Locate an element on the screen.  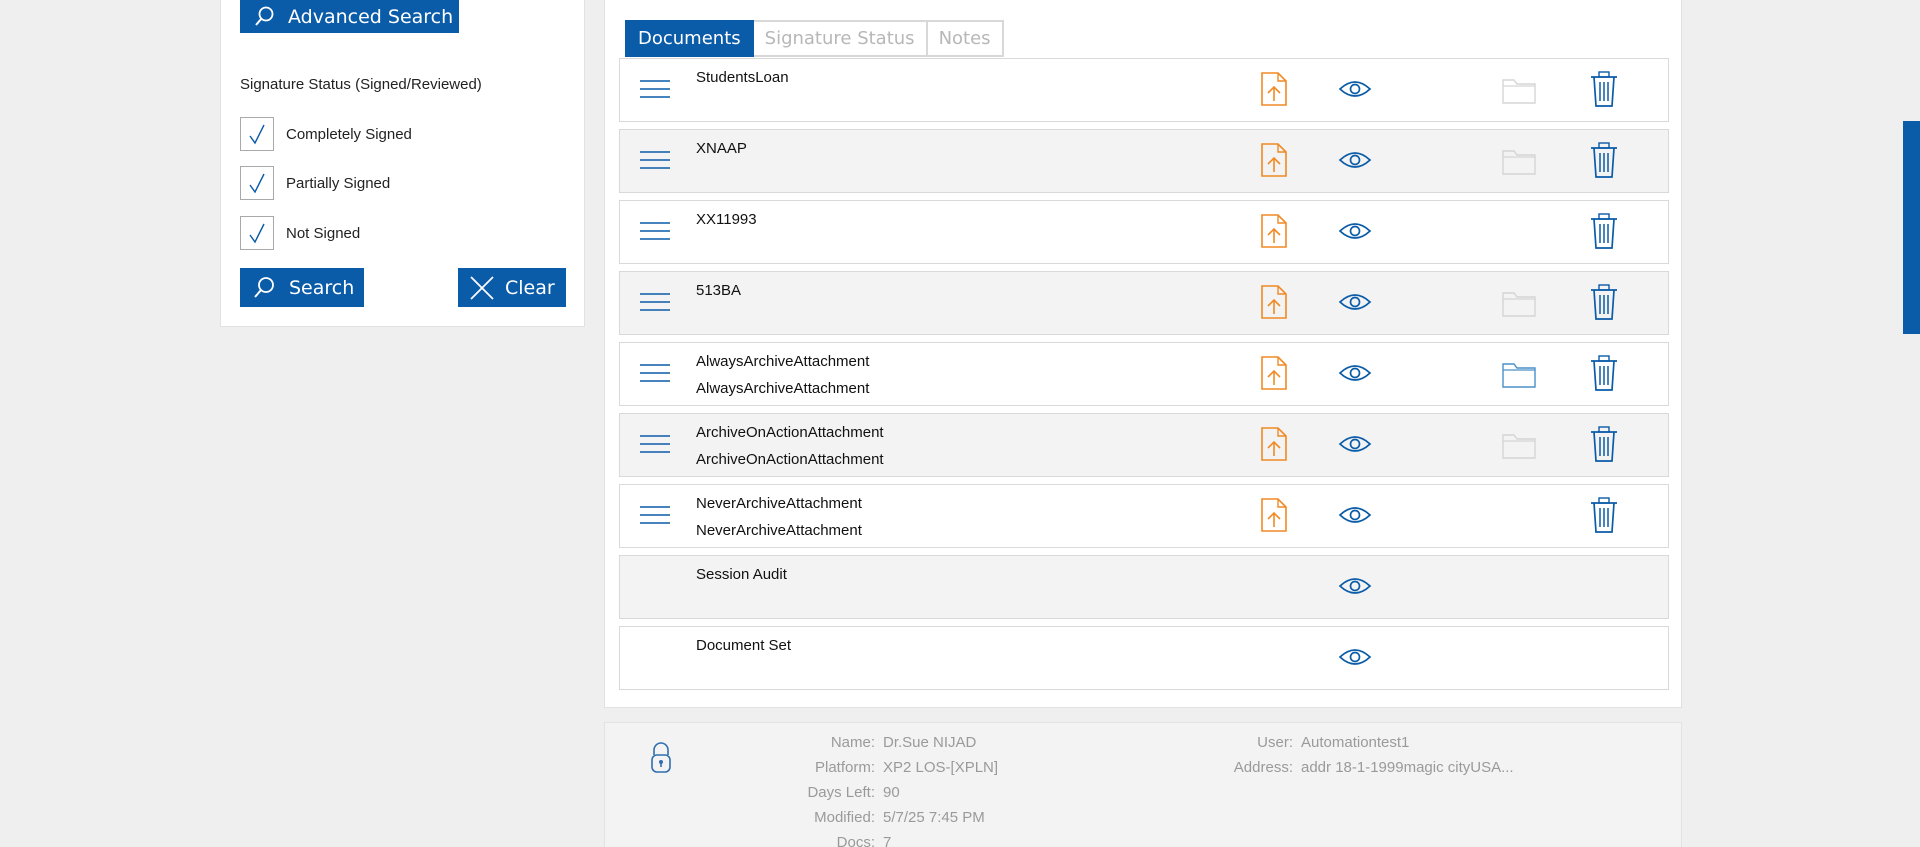
clear-label: Clear is located at coordinates (530, 287).